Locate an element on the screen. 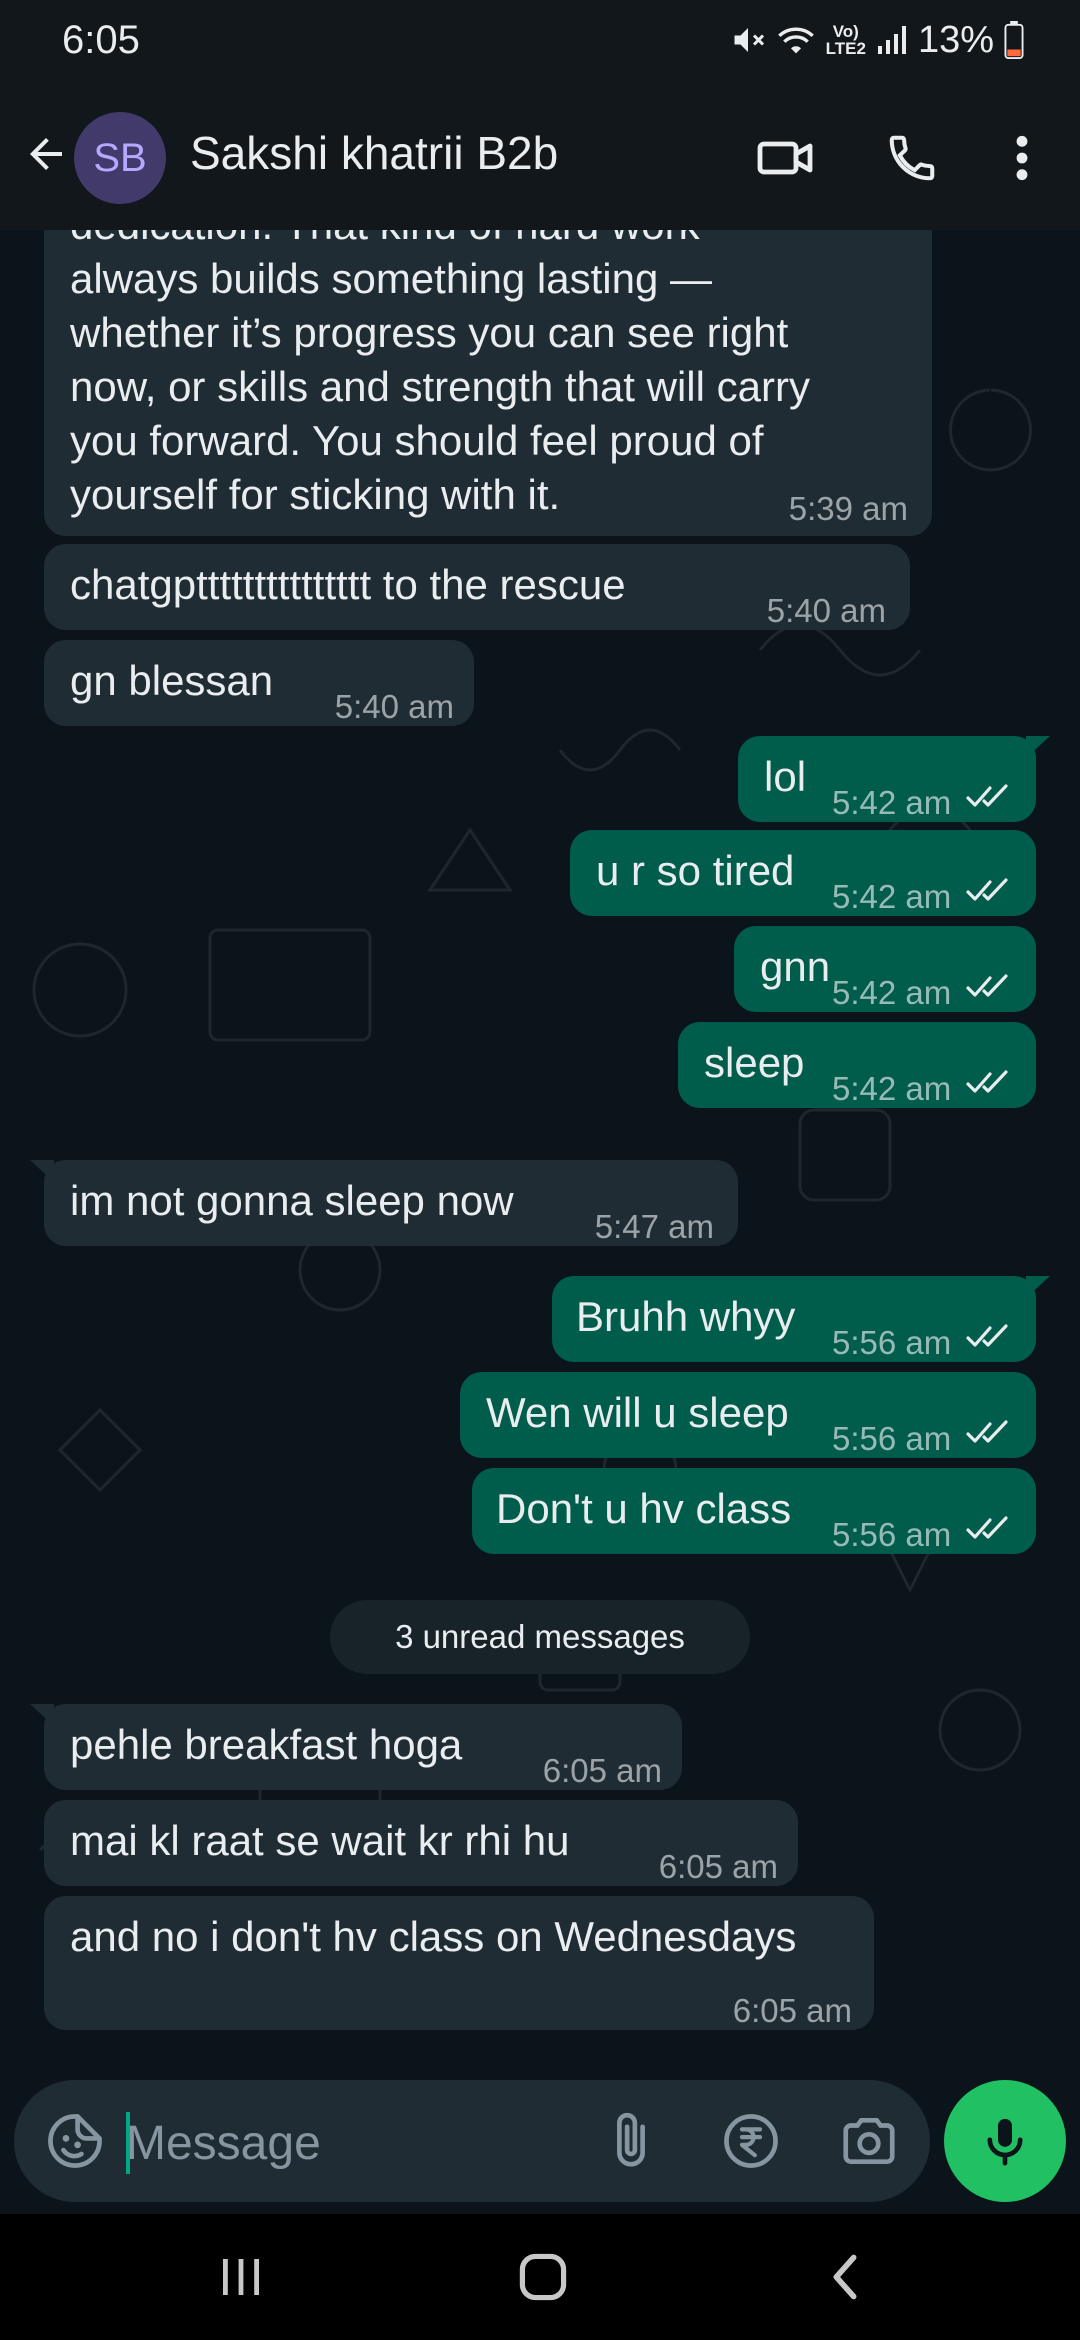  network-type-label: Vo) LTE2 is located at coordinates (845, 40).